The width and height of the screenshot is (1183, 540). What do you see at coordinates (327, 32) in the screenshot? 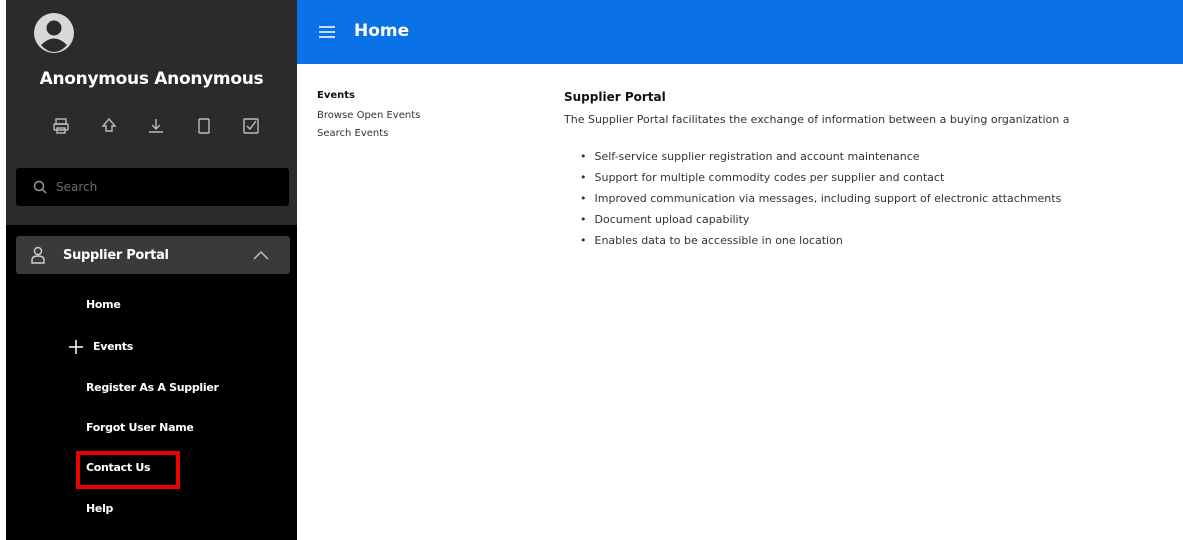
I see `hamburger-menu-icon` at bounding box center [327, 32].